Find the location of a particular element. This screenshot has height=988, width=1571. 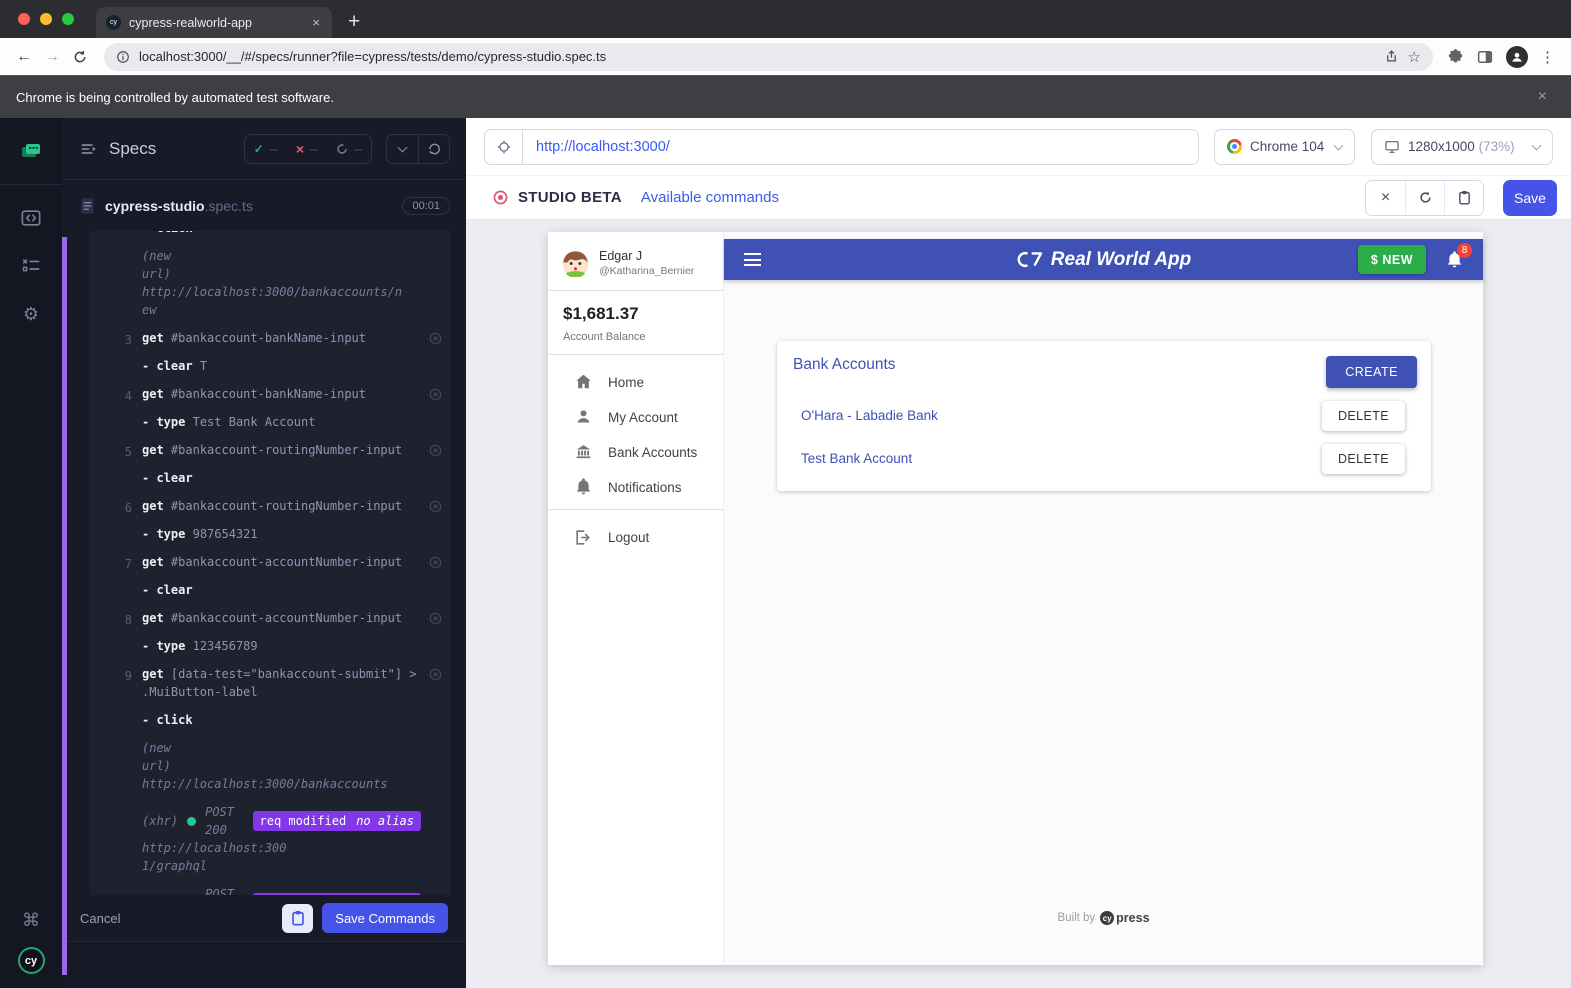

cypress-logo: cy is located at coordinates (31, 960).